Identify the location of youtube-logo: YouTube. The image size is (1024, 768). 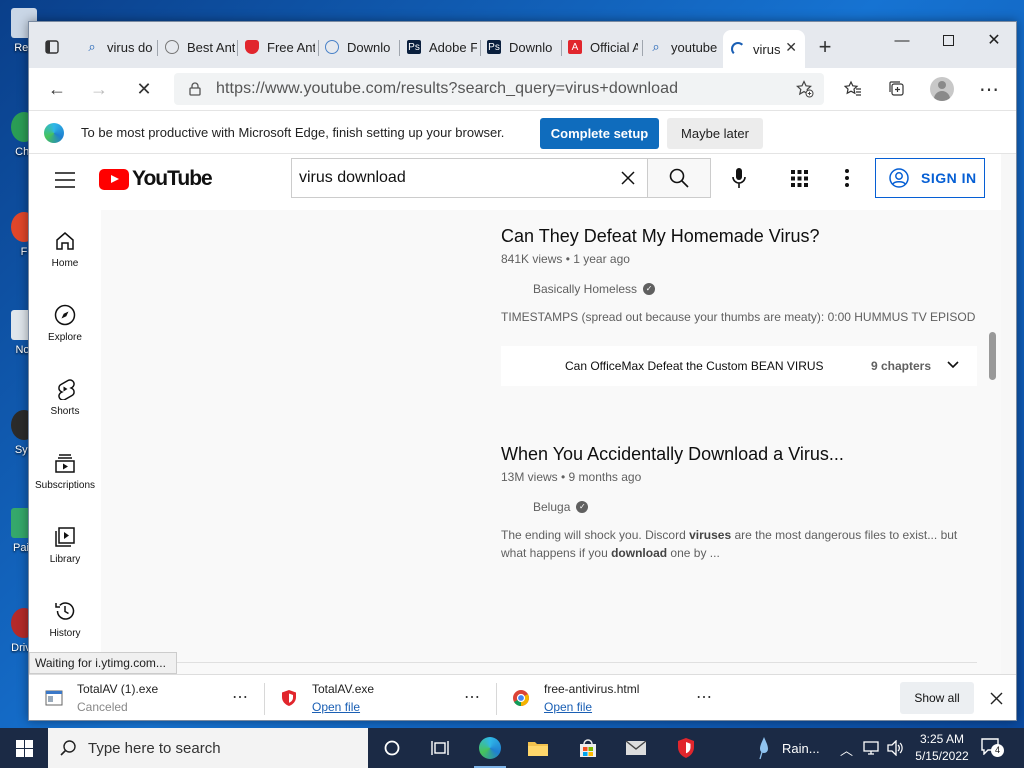
(156, 179).